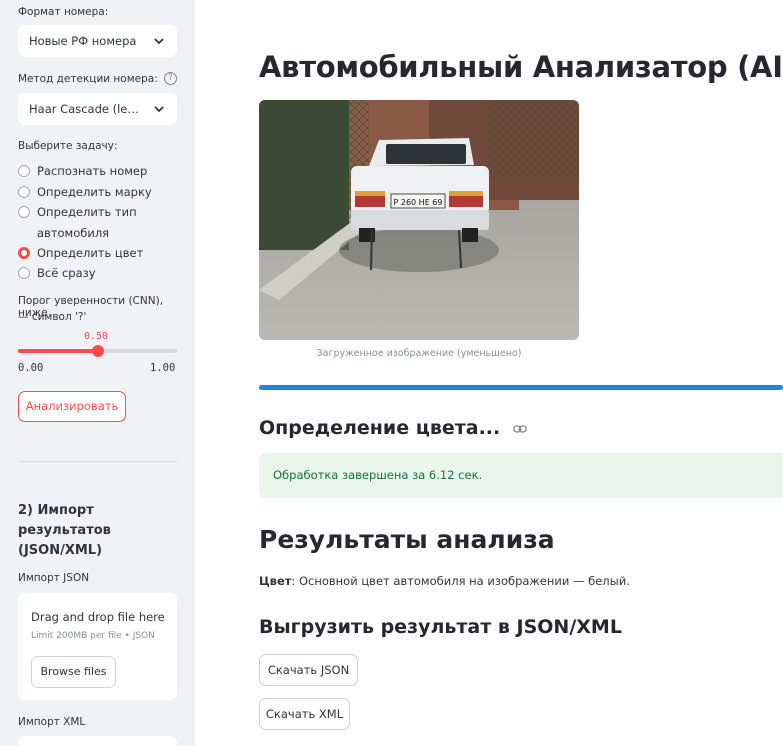 This screenshot has width=783, height=746. I want to click on radio-label: Определить цвет, so click(90, 253).